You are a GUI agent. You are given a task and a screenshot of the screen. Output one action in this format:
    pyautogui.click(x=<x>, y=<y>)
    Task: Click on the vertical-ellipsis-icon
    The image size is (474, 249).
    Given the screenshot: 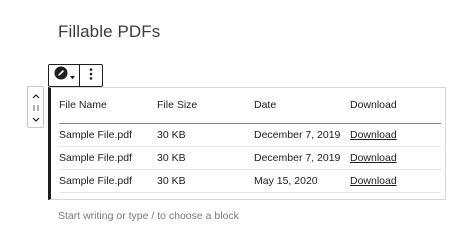 What is the action you would take?
    pyautogui.click(x=91, y=76)
    